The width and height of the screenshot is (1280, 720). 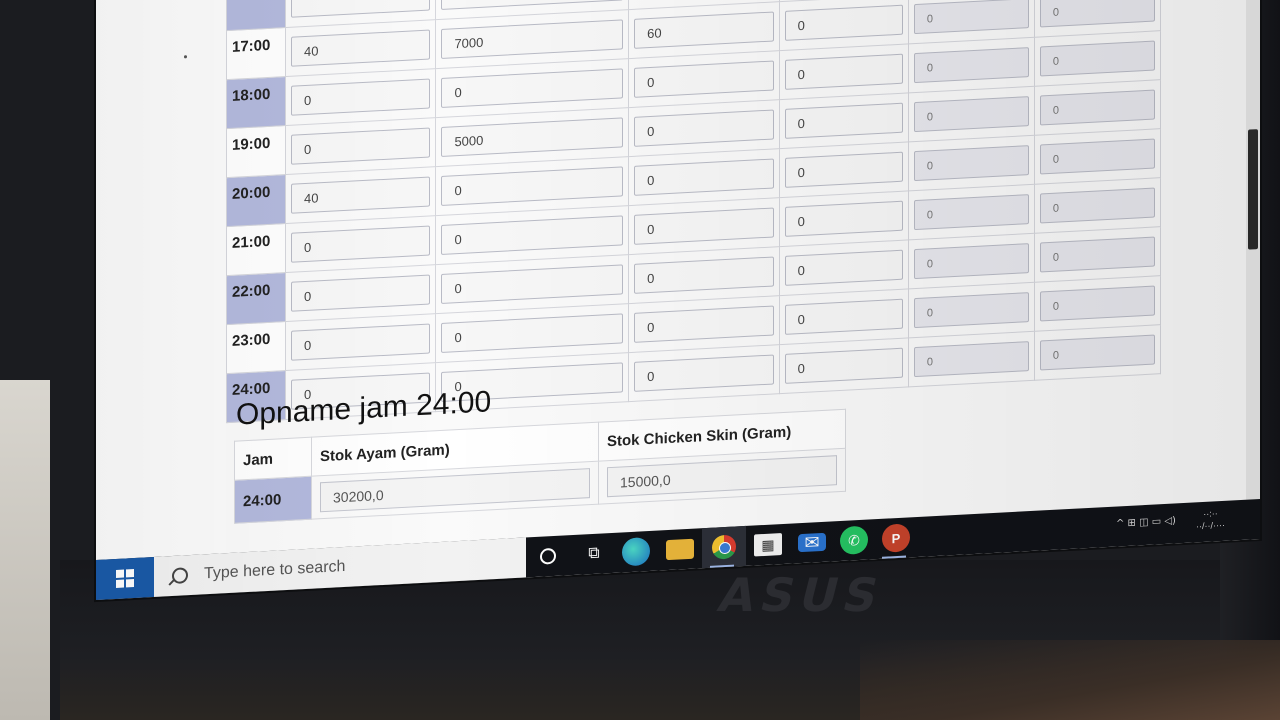 What do you see at coordinates (256, 249) in the screenshot?
I see `hour-label: 21:00` at bounding box center [256, 249].